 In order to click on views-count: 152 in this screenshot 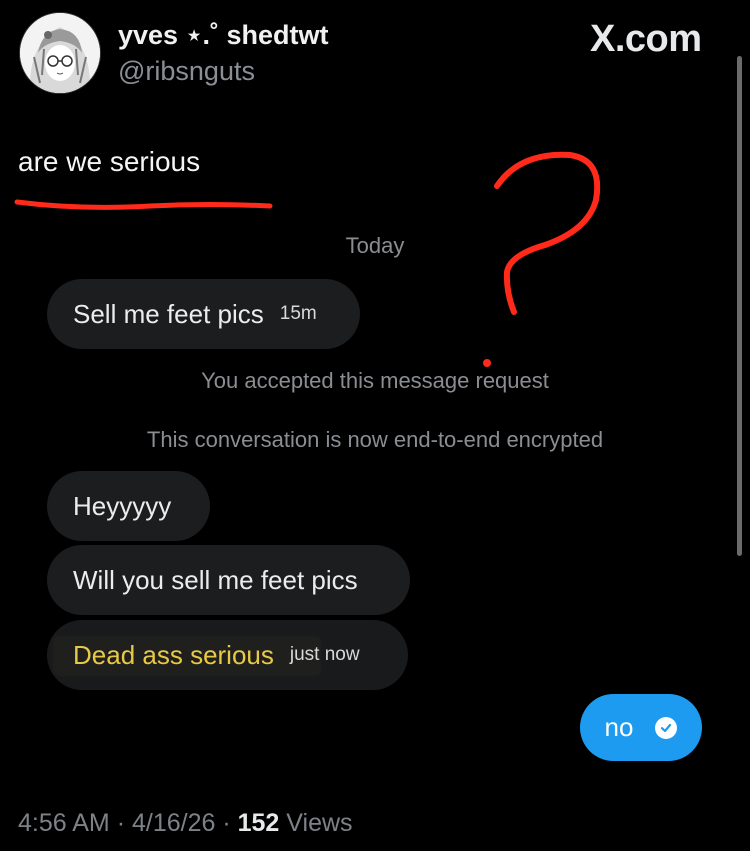, I will do `click(258, 823)`.